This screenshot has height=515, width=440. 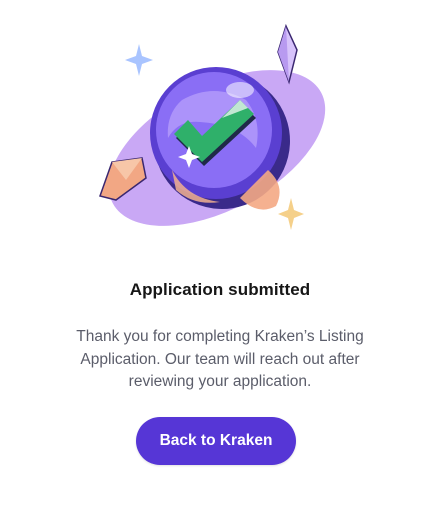 I want to click on back-to-kraken-button: Back to Kraken, so click(x=216, y=441).